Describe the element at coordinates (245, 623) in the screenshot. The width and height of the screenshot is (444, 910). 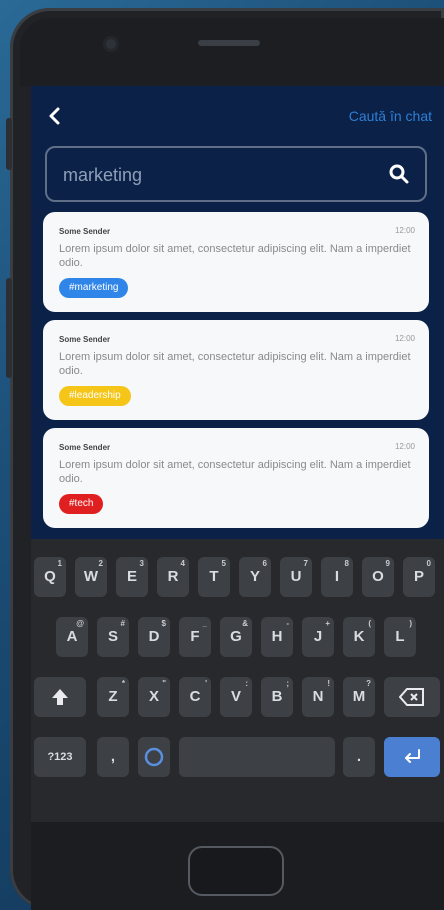
I see `key-hint: &` at that location.